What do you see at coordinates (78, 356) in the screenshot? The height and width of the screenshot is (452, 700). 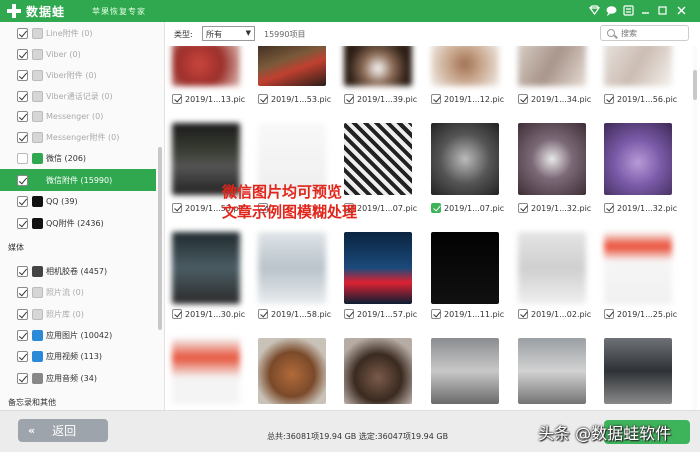 I see `sidebar-item: 应用视频 (113)` at bounding box center [78, 356].